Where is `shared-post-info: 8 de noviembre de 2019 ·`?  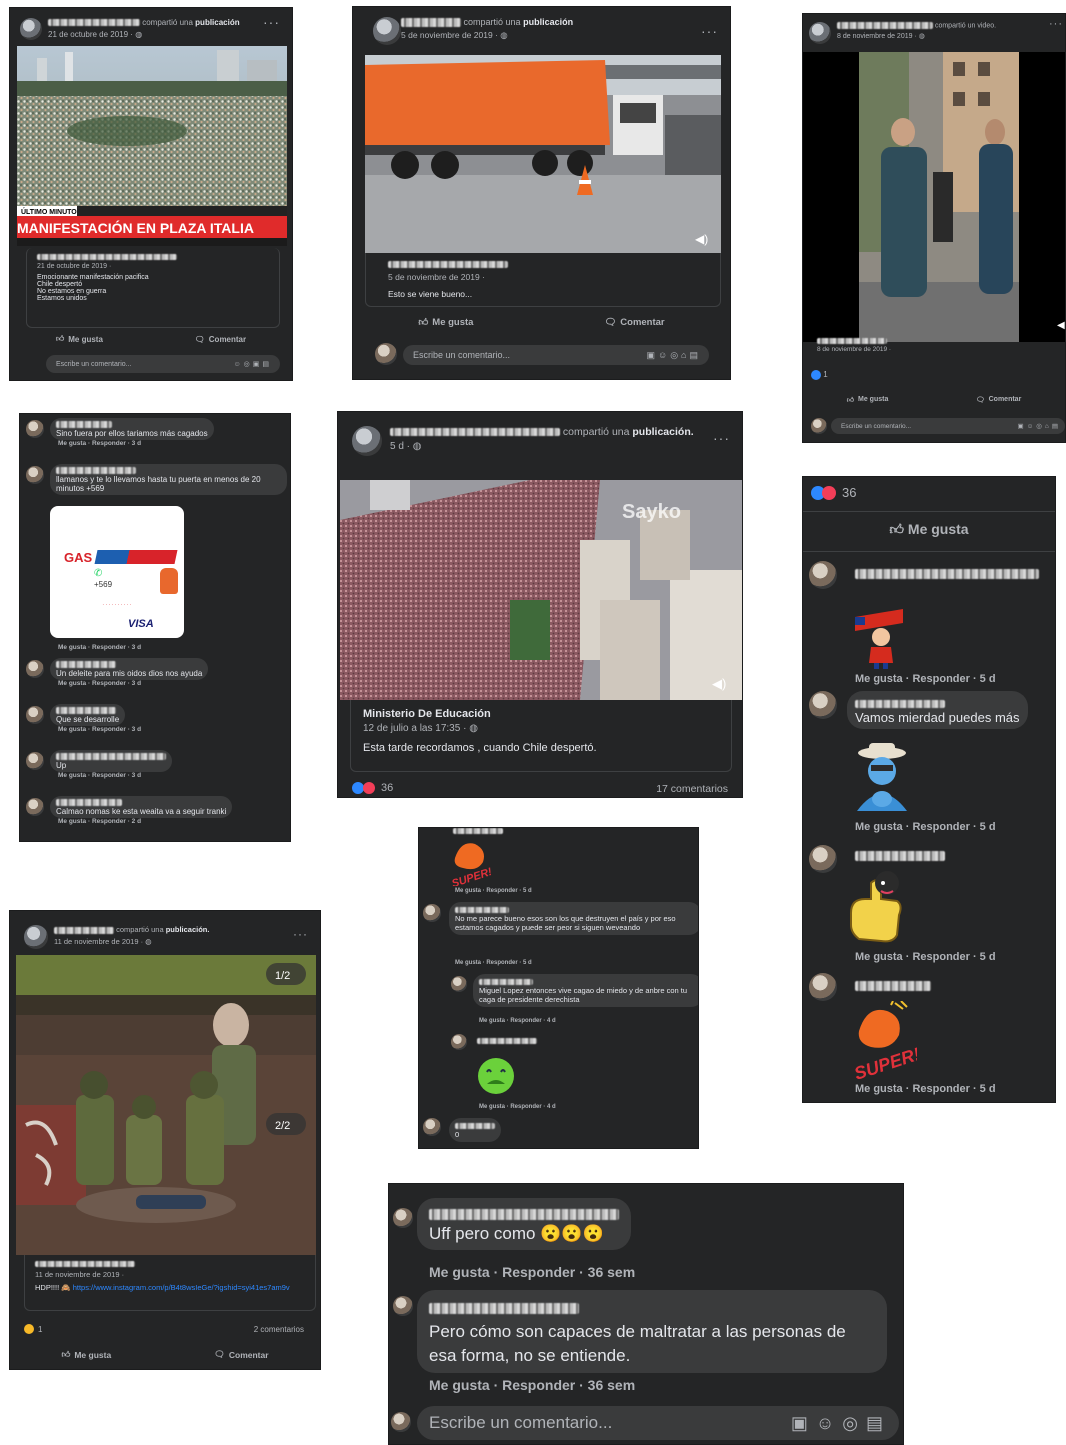 shared-post-info: 8 de noviembre de 2019 · is located at coordinates (854, 345).